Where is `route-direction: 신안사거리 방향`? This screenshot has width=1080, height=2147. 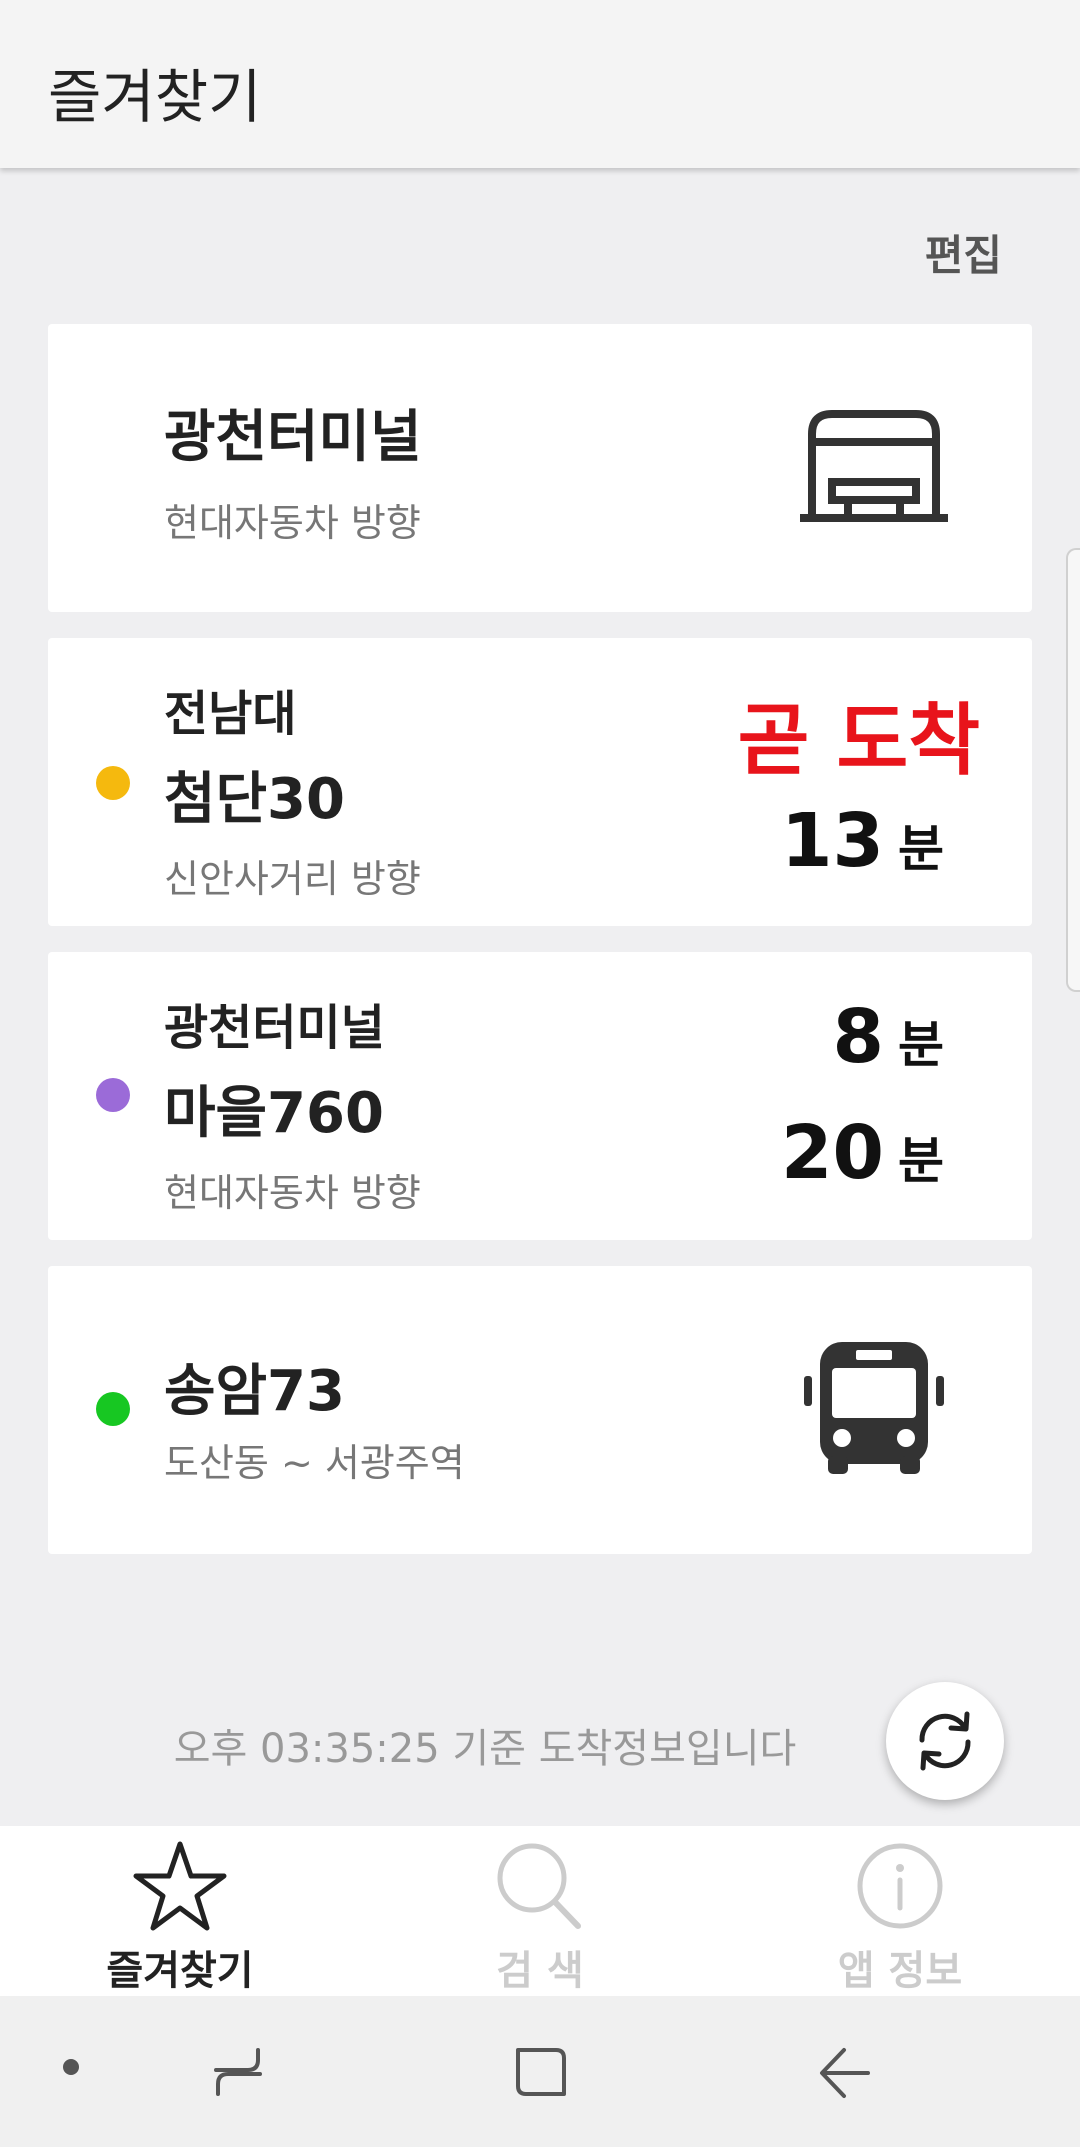 route-direction: 신안사거리 방향 is located at coordinates (292, 879).